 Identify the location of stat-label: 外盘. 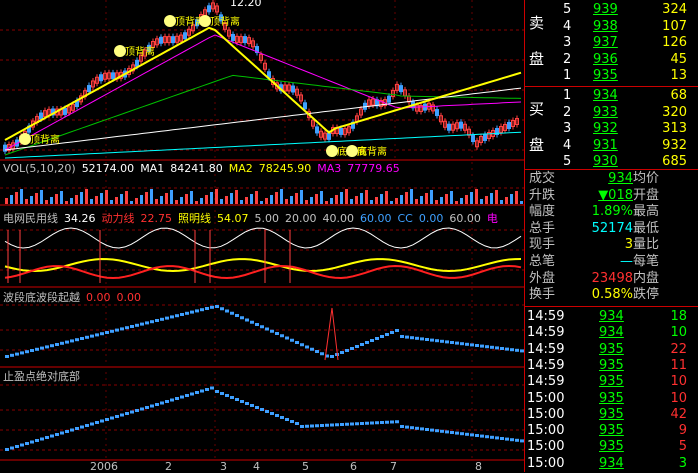
(542, 278).